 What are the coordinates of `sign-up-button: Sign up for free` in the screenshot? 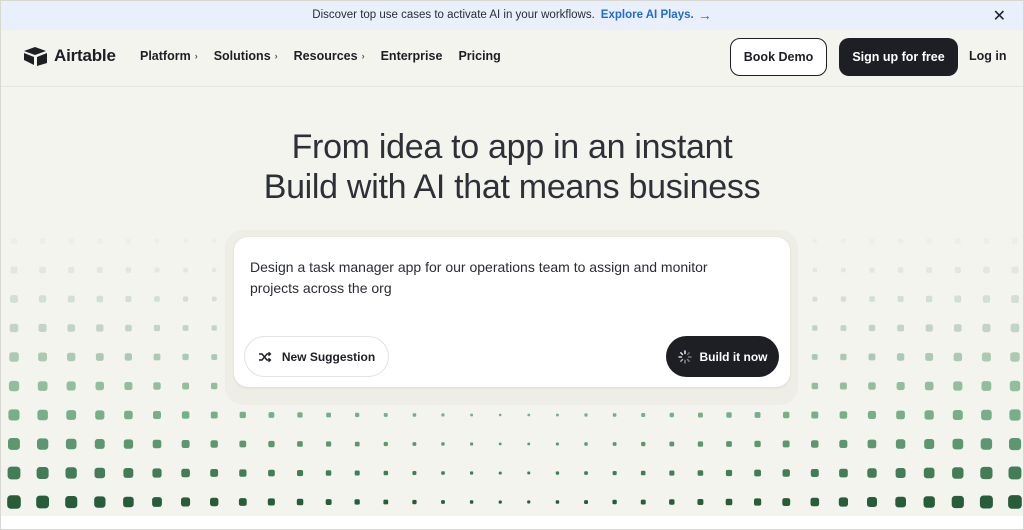 It's located at (898, 57).